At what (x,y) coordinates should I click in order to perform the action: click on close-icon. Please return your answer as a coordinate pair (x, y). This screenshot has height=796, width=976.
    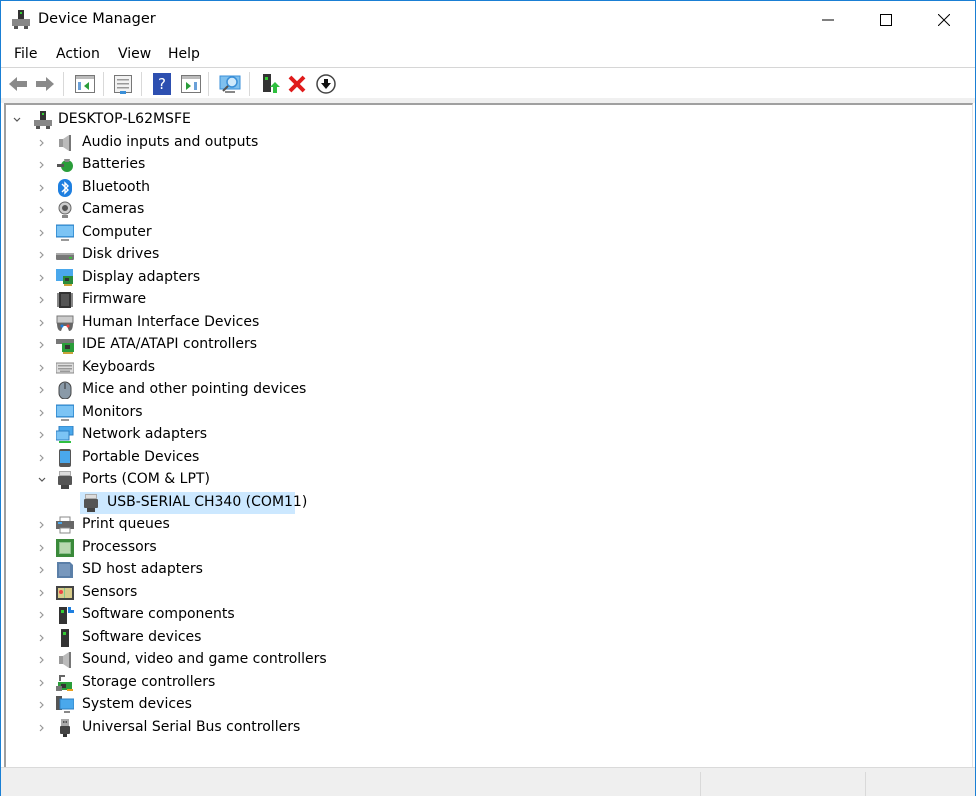
    Looking at the image, I should click on (944, 20).